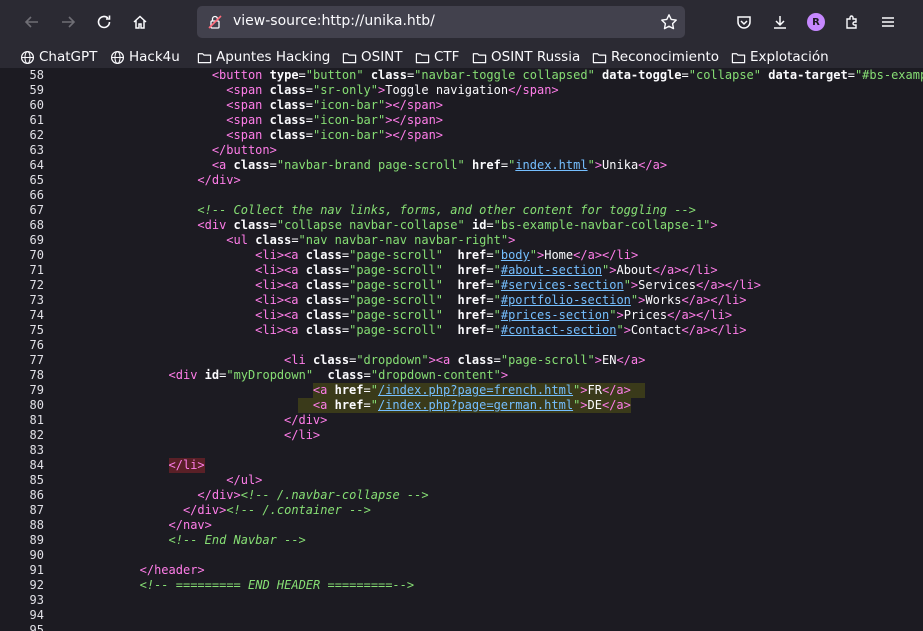  I want to click on address-bar: view-source:http://unika.htb/, so click(441, 22).